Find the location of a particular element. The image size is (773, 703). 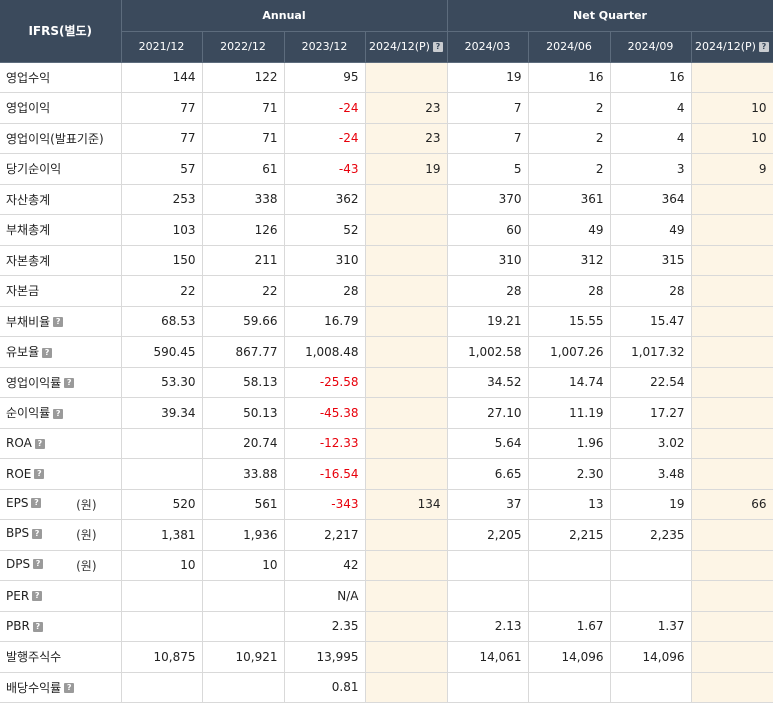

value-cell: 2,215 is located at coordinates (569, 535).